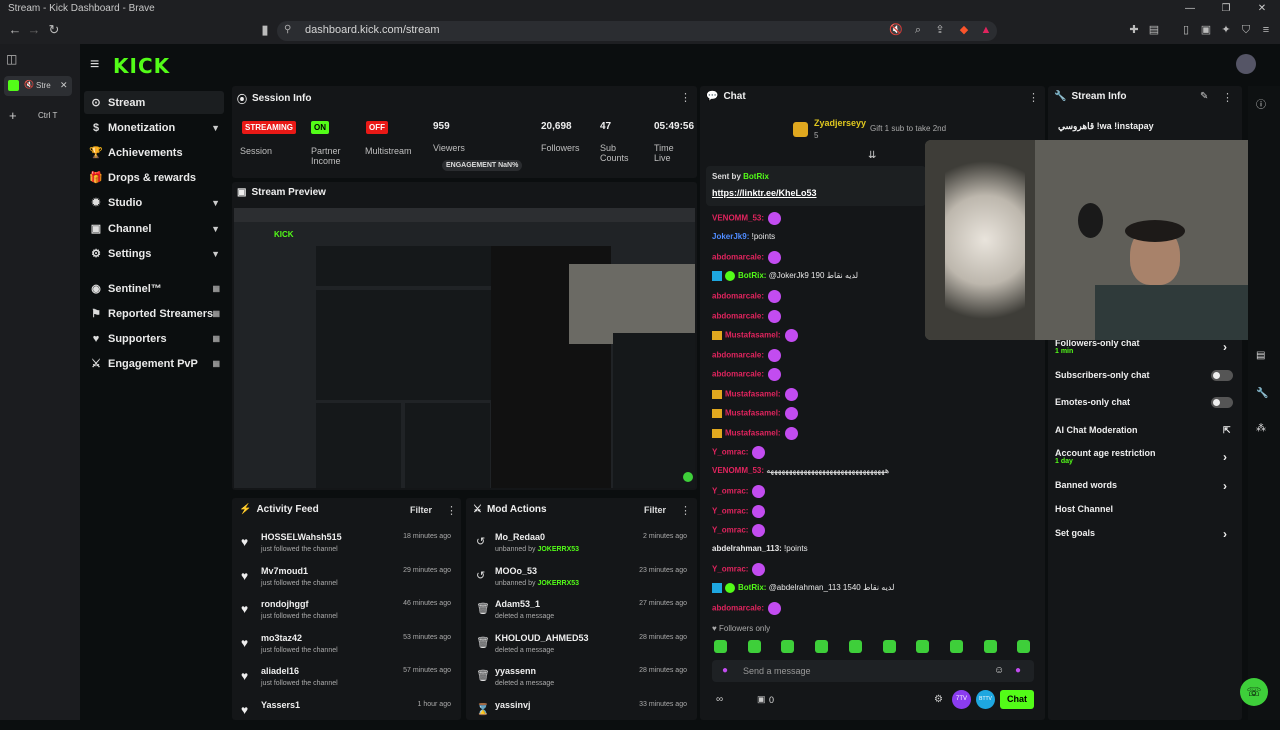 This screenshot has height=730, width=1280. What do you see at coordinates (1266, 30) in the screenshot?
I see `menu-icon: ≡` at bounding box center [1266, 30].